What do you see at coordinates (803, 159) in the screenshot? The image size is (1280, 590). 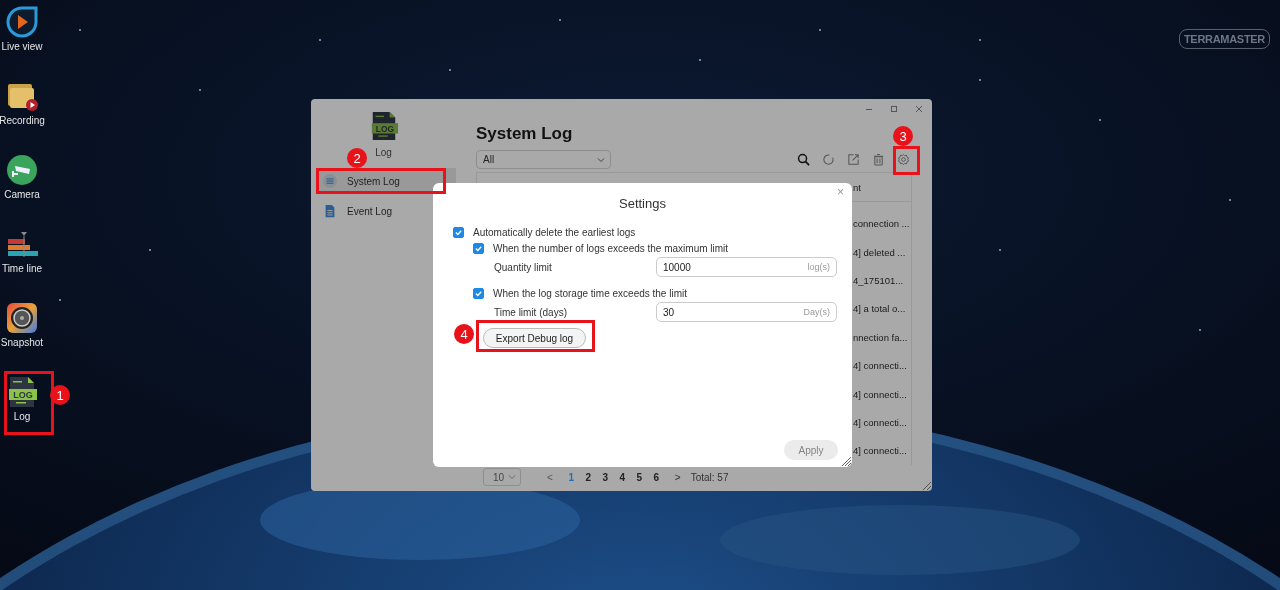 I see `search-icon` at bounding box center [803, 159].